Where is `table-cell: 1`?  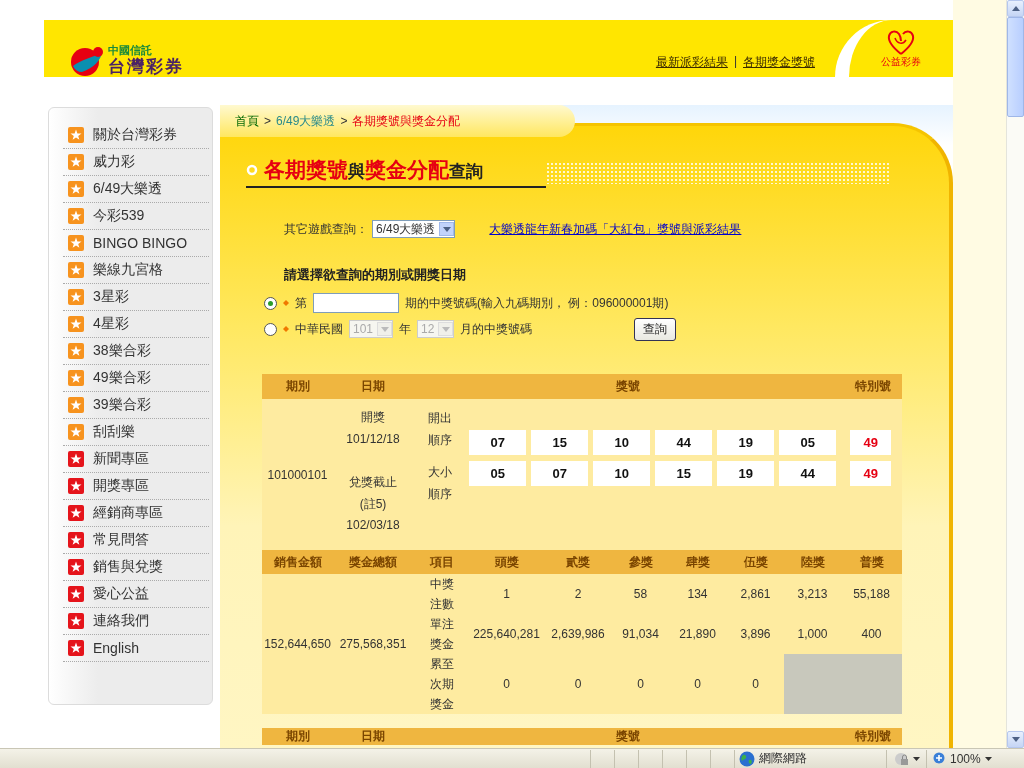
table-cell: 1 is located at coordinates (506, 594).